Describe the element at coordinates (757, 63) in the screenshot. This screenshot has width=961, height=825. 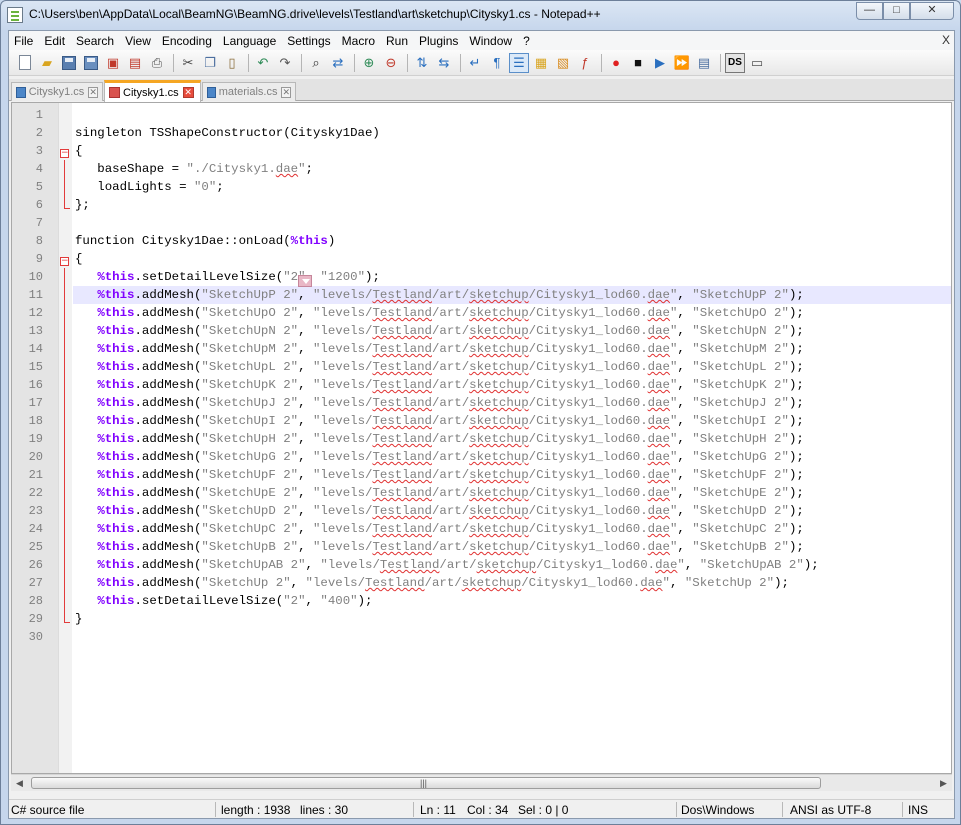
I see `spell-check-icon: ▭` at that location.